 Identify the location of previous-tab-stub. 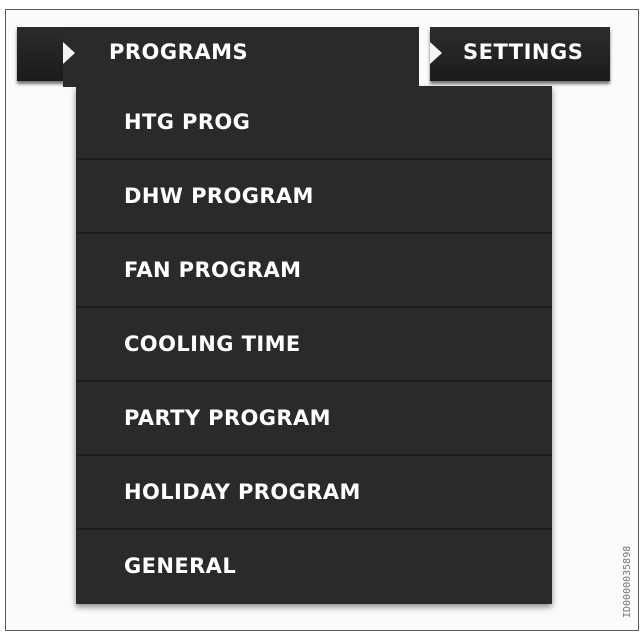
(42, 54).